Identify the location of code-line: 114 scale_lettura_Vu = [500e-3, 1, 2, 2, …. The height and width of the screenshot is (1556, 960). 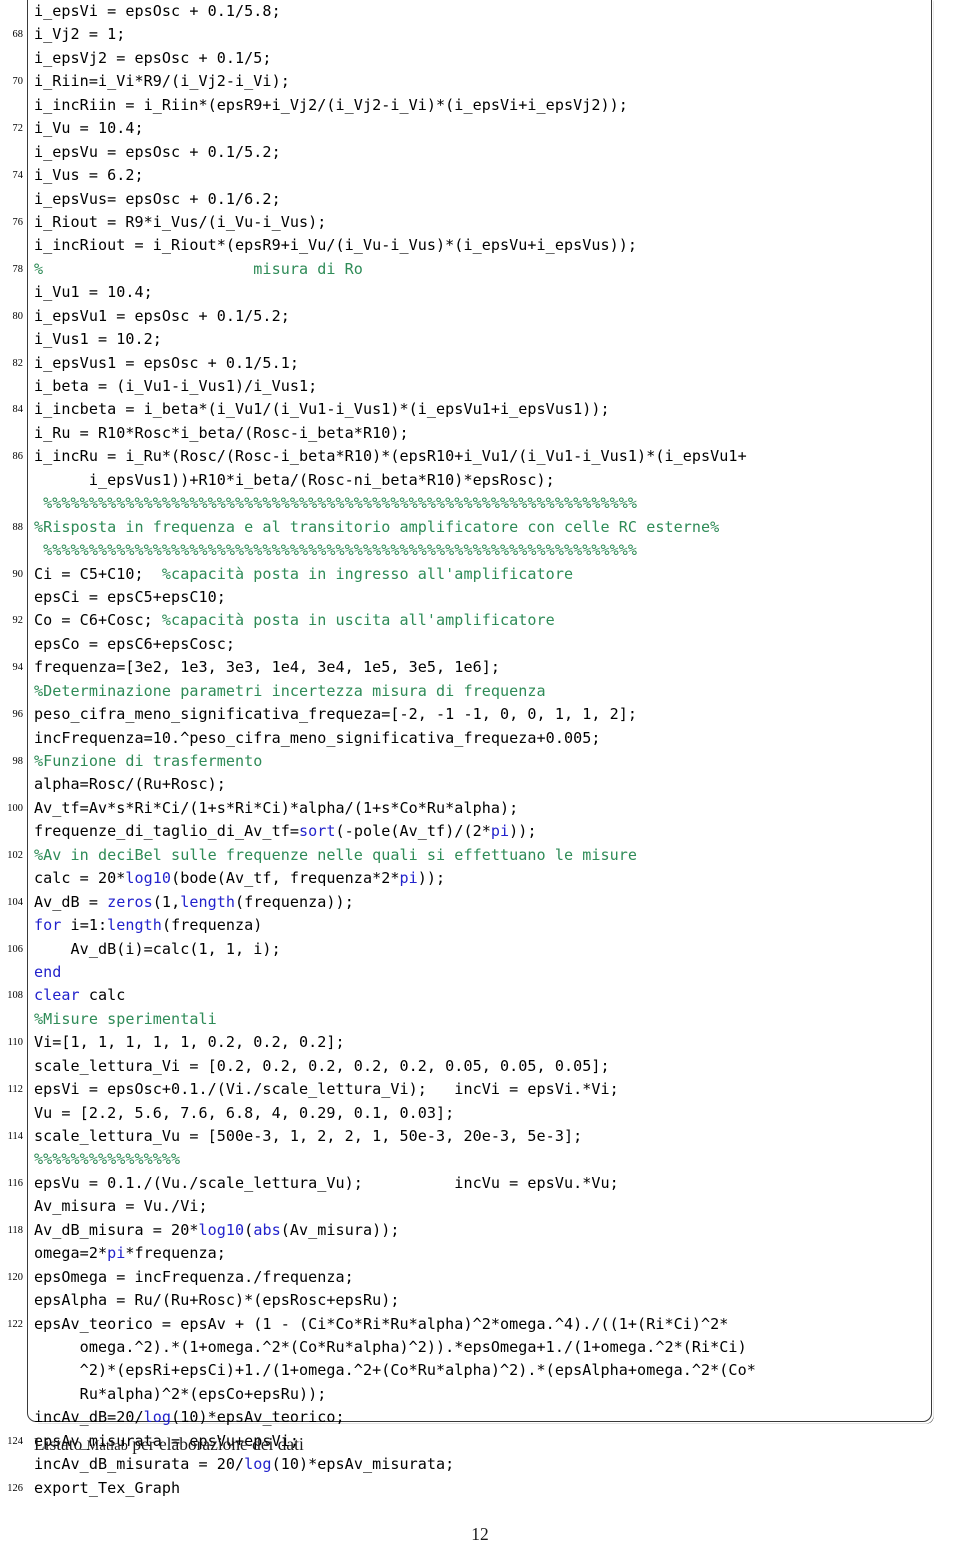
(480, 1136).